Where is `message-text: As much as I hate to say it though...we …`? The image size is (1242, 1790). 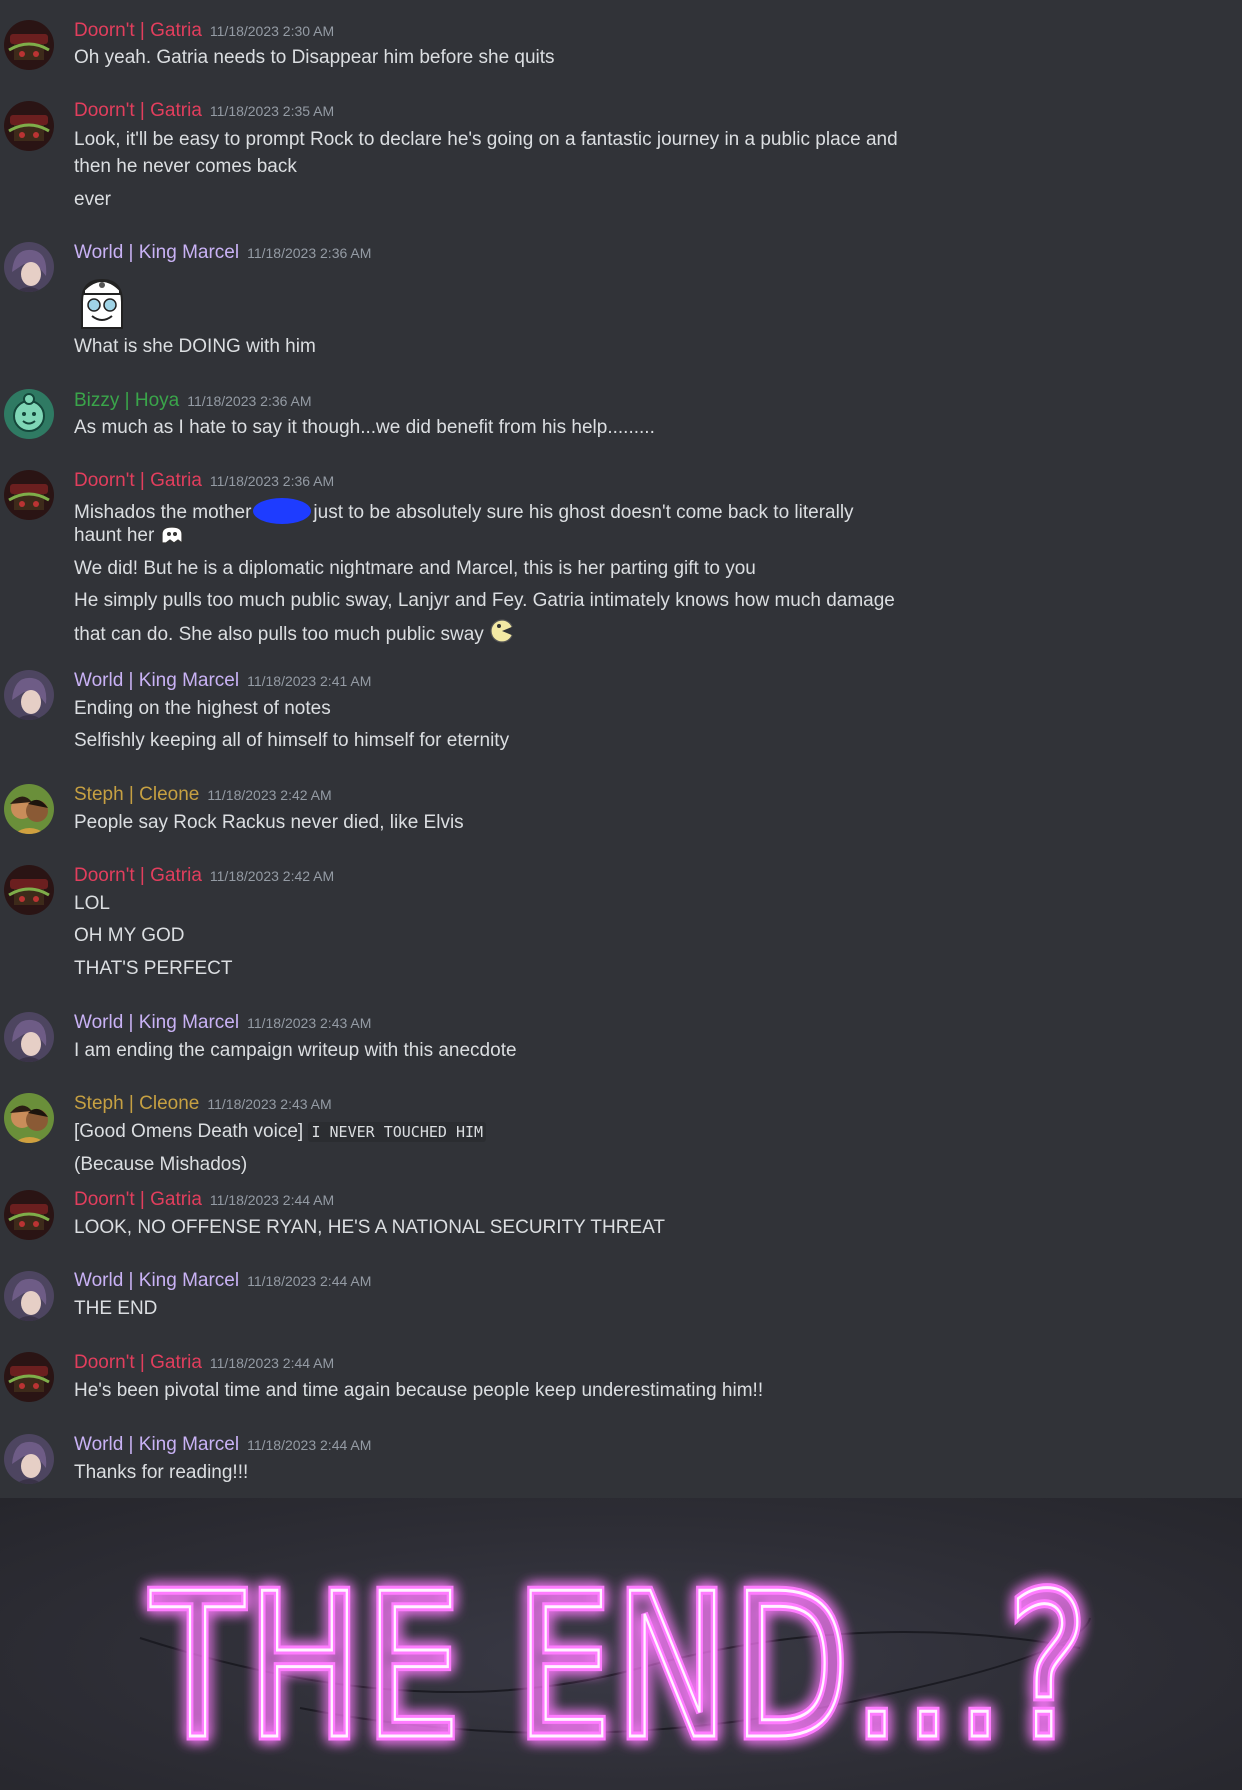
message-text: As much as I hate to say it though...we … is located at coordinates (364, 427).